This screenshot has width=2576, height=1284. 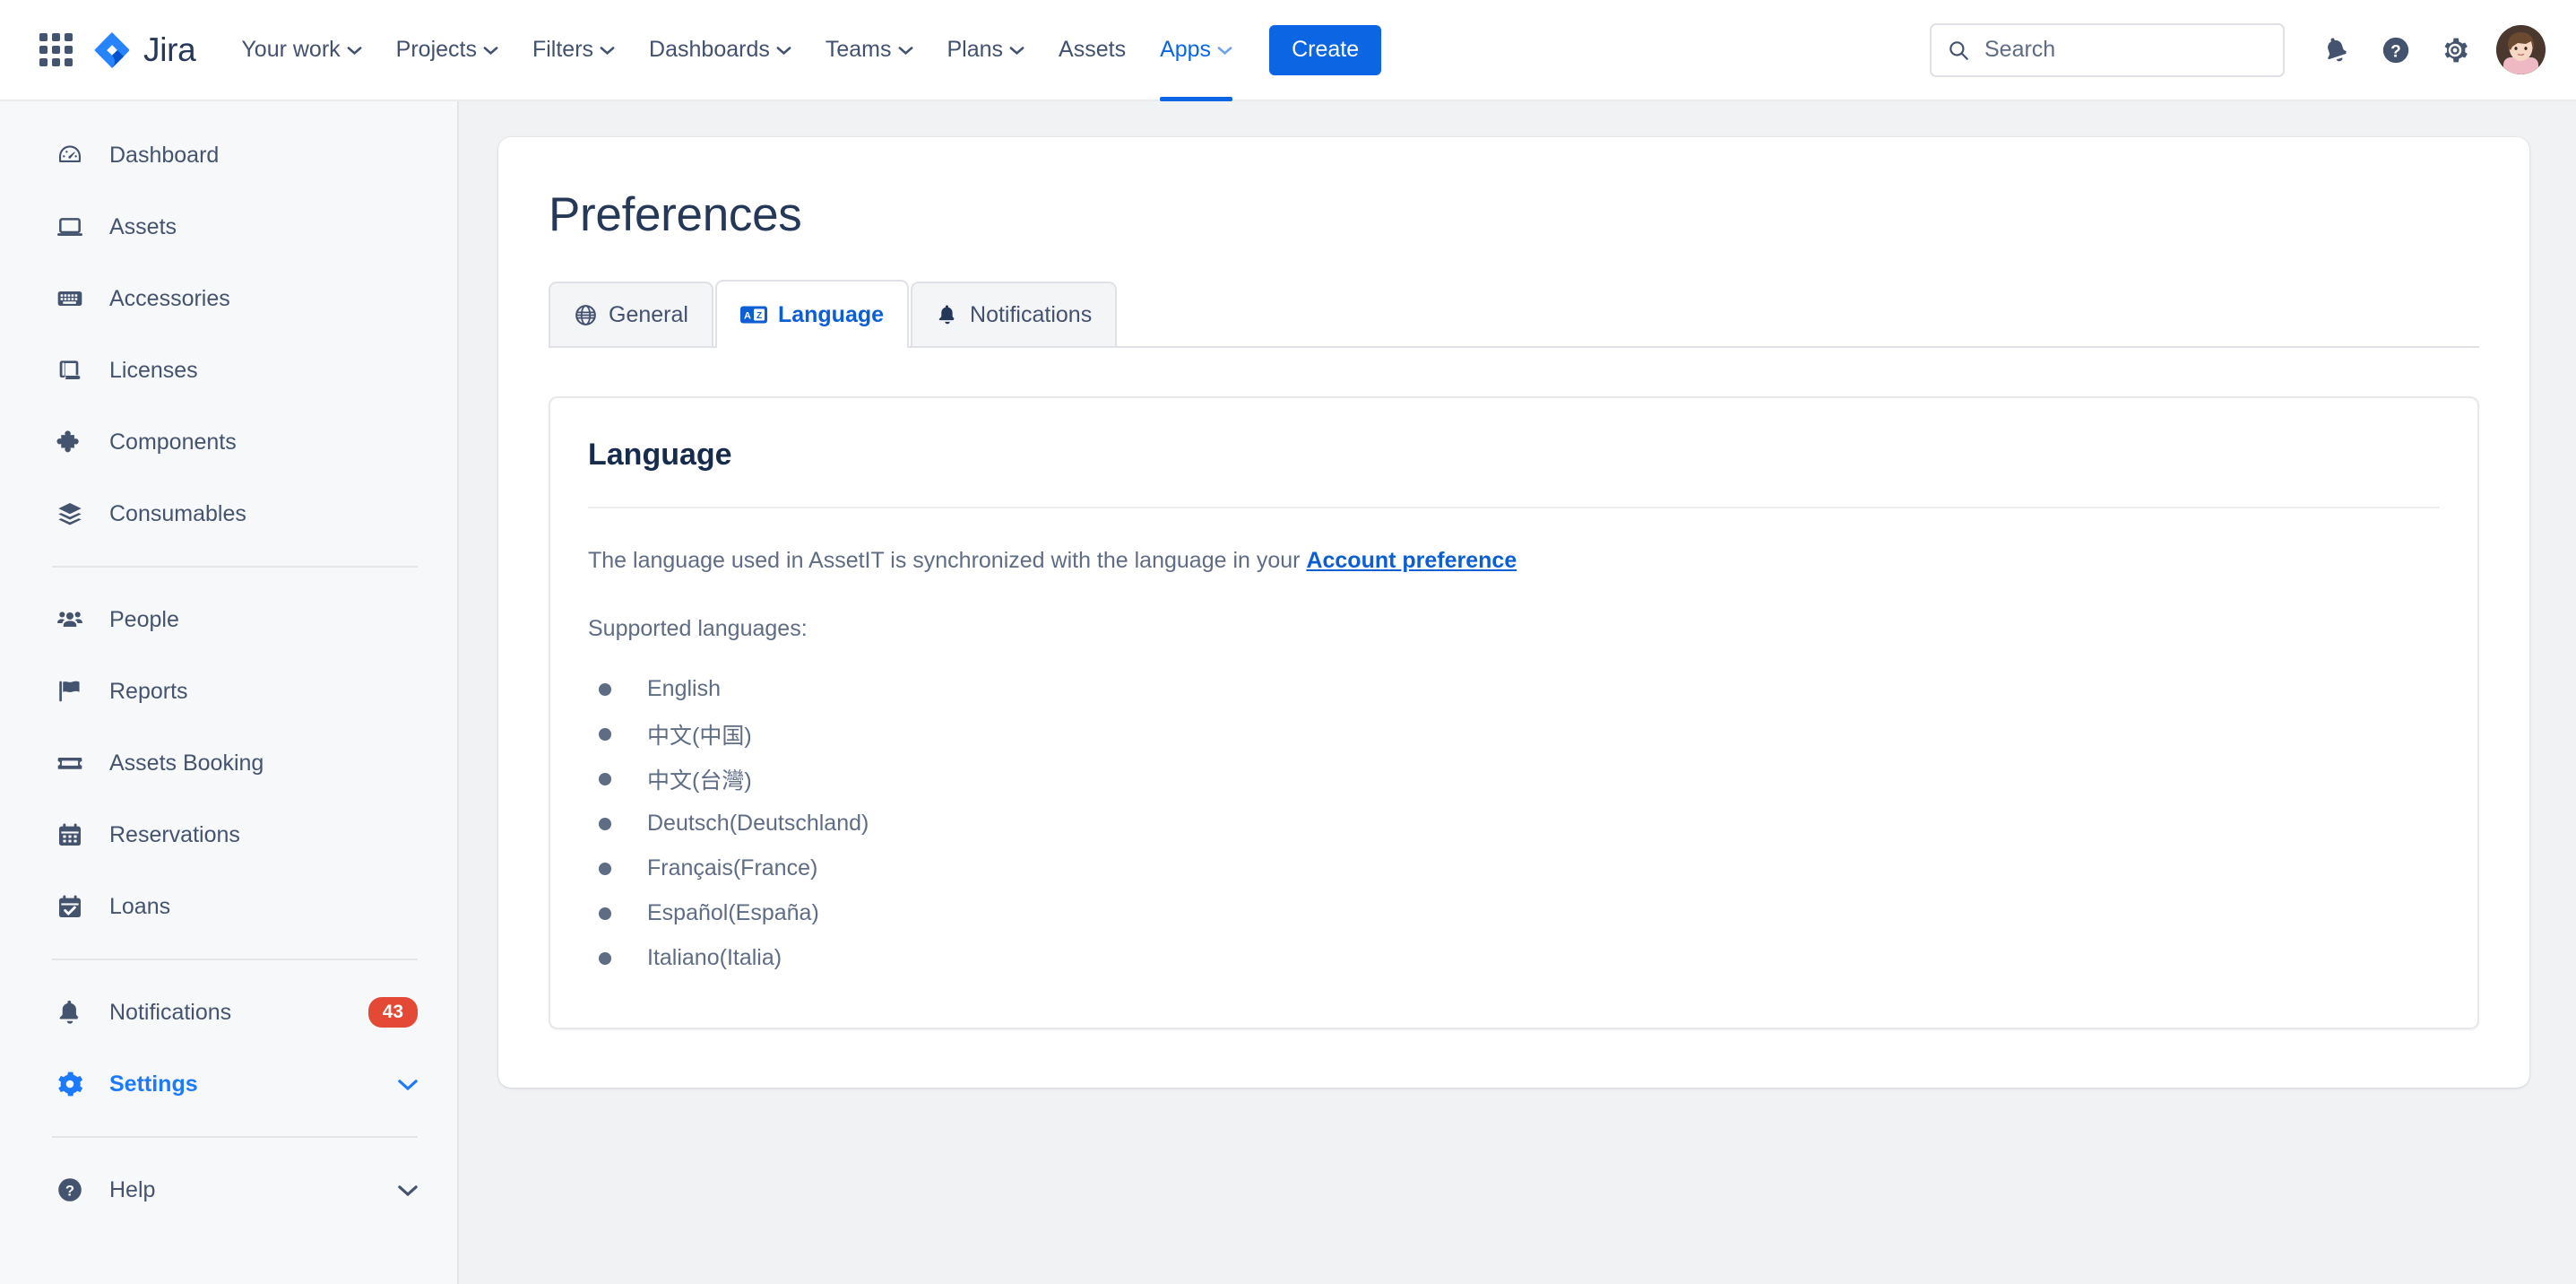 What do you see at coordinates (1958, 50) in the screenshot?
I see `search-icon` at bounding box center [1958, 50].